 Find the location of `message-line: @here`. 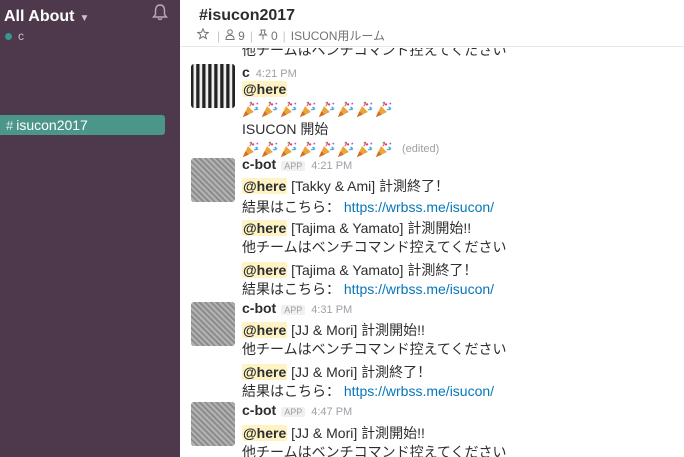

message-line: @here is located at coordinates (265, 89).